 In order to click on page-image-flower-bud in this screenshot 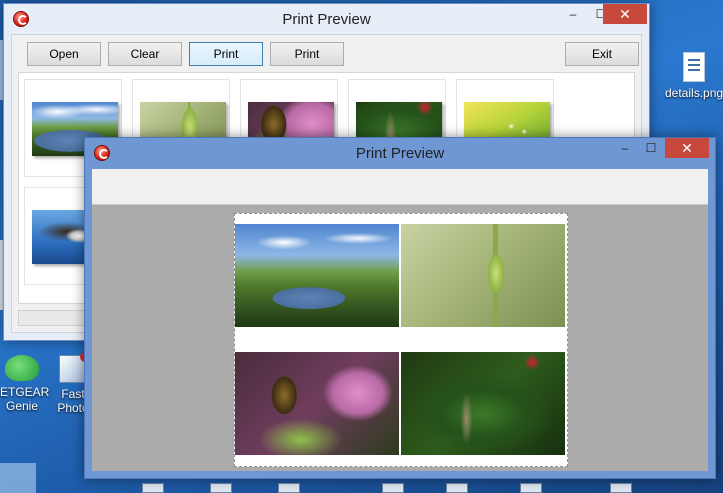, I will do `click(483, 275)`.